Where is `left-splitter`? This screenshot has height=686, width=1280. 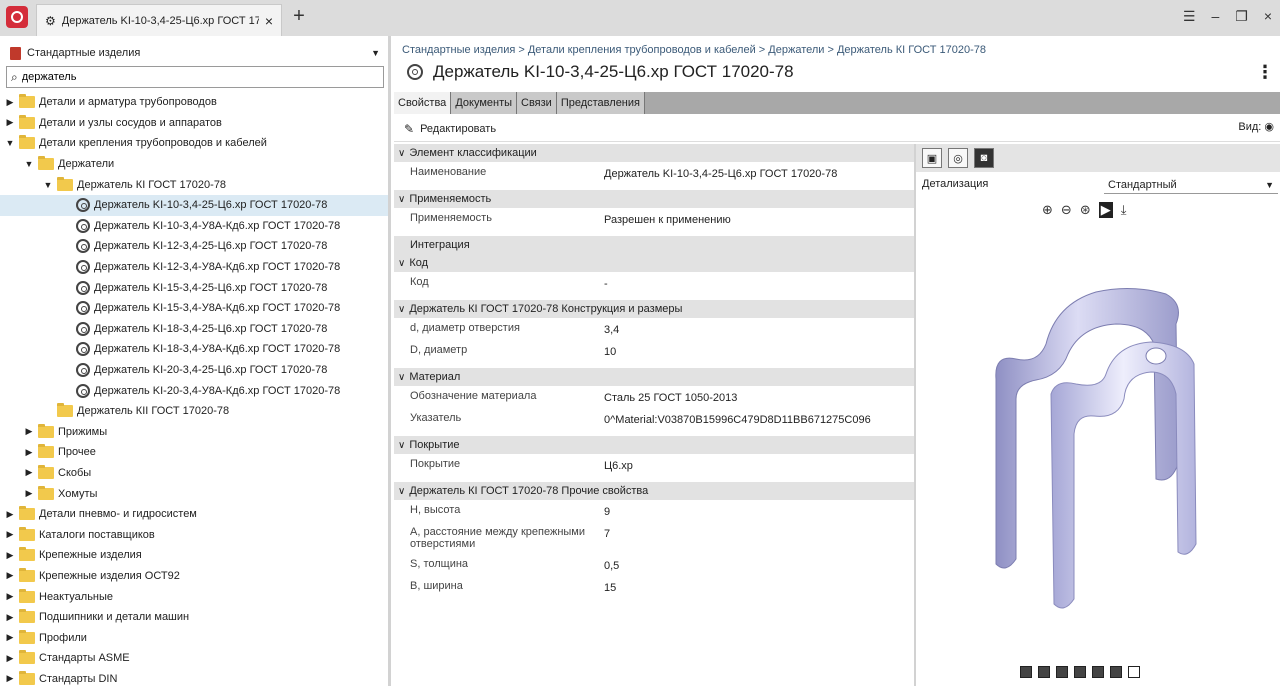 left-splitter is located at coordinates (389, 361).